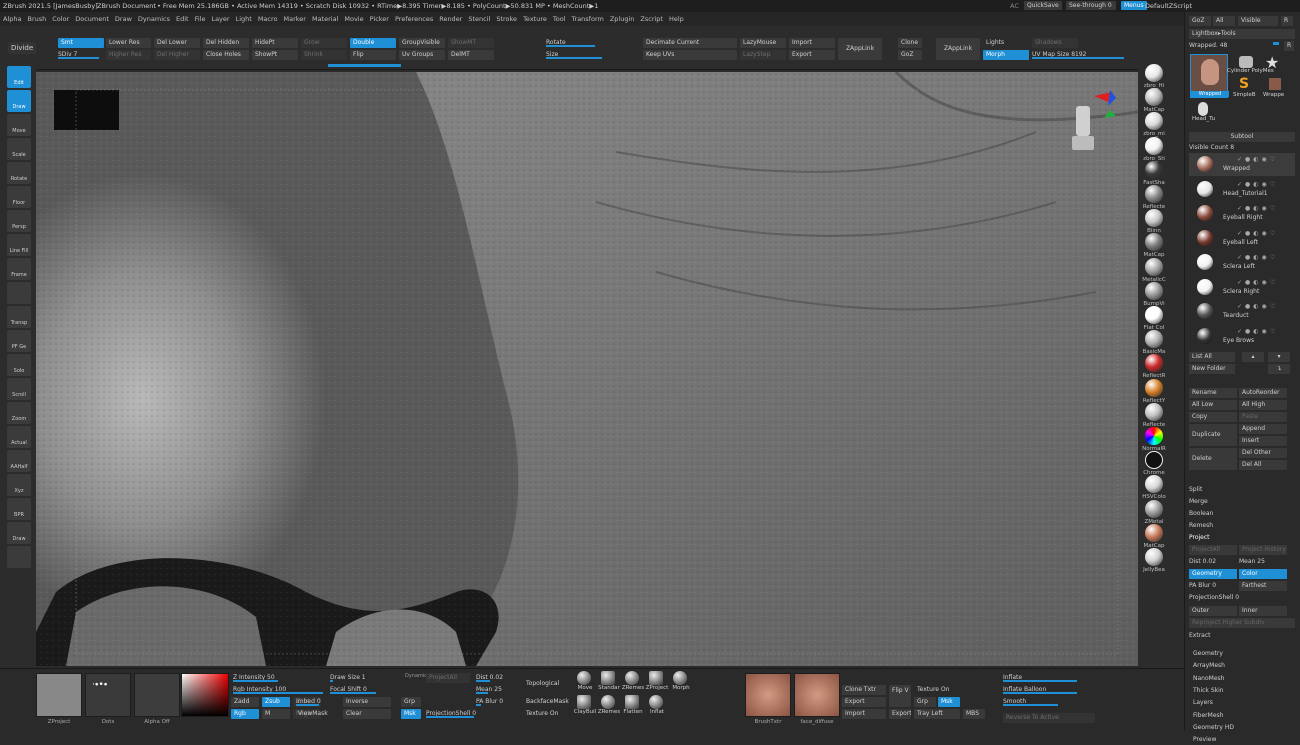 This screenshot has height=745, width=1300. I want to click on outer-toggle: Outer, so click(1213, 611).